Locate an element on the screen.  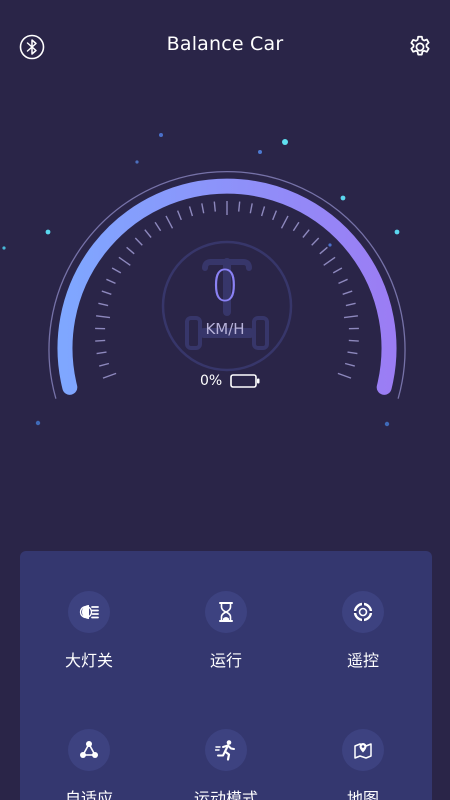
running-man-icon is located at coordinates (225, 750).